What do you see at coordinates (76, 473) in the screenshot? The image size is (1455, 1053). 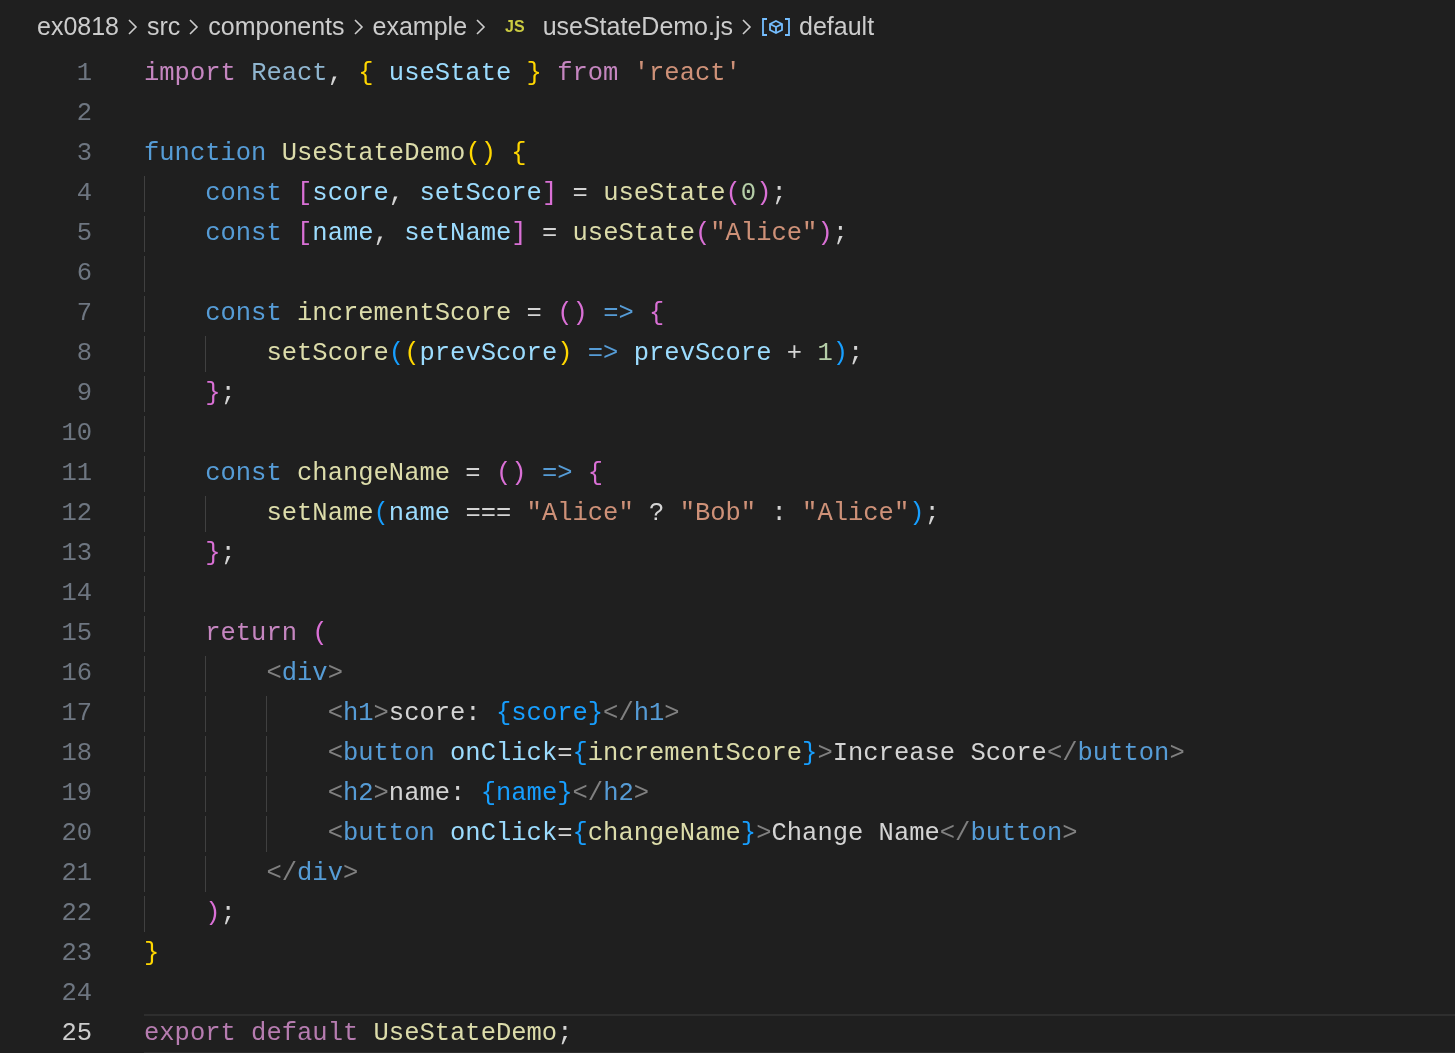 I see `line-number: 11` at bounding box center [76, 473].